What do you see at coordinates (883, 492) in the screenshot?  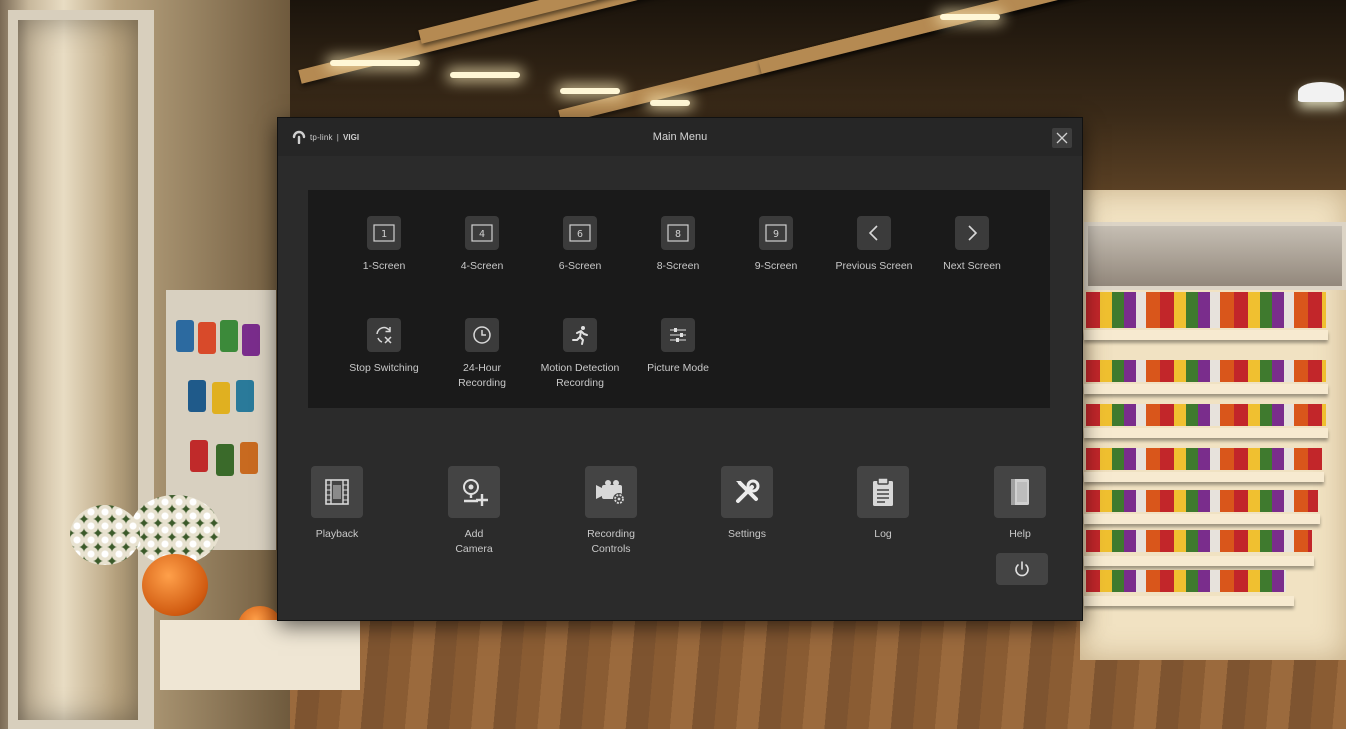 I see `clipboard-icon` at bounding box center [883, 492].